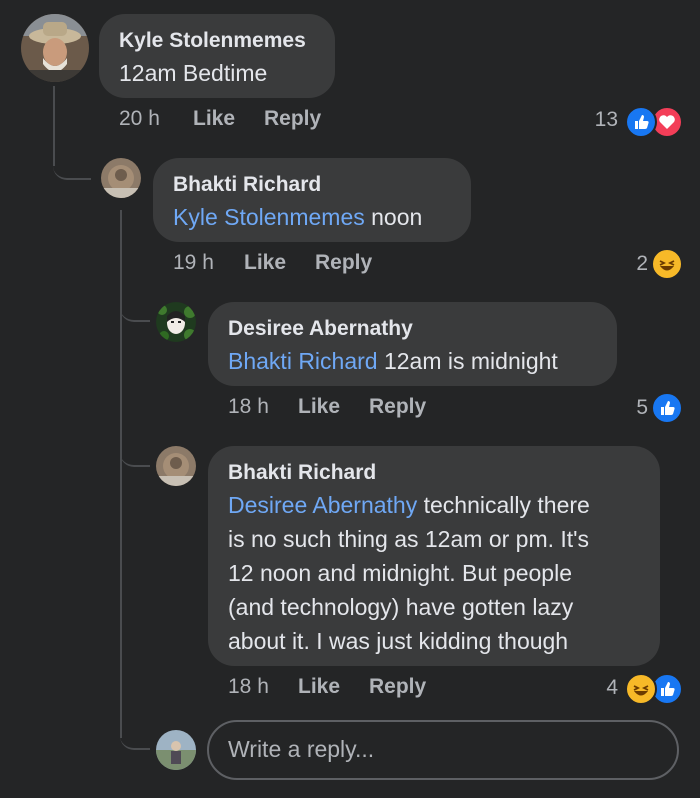 The width and height of the screenshot is (700, 798). I want to click on comment-text-body: noon, so click(393, 217).